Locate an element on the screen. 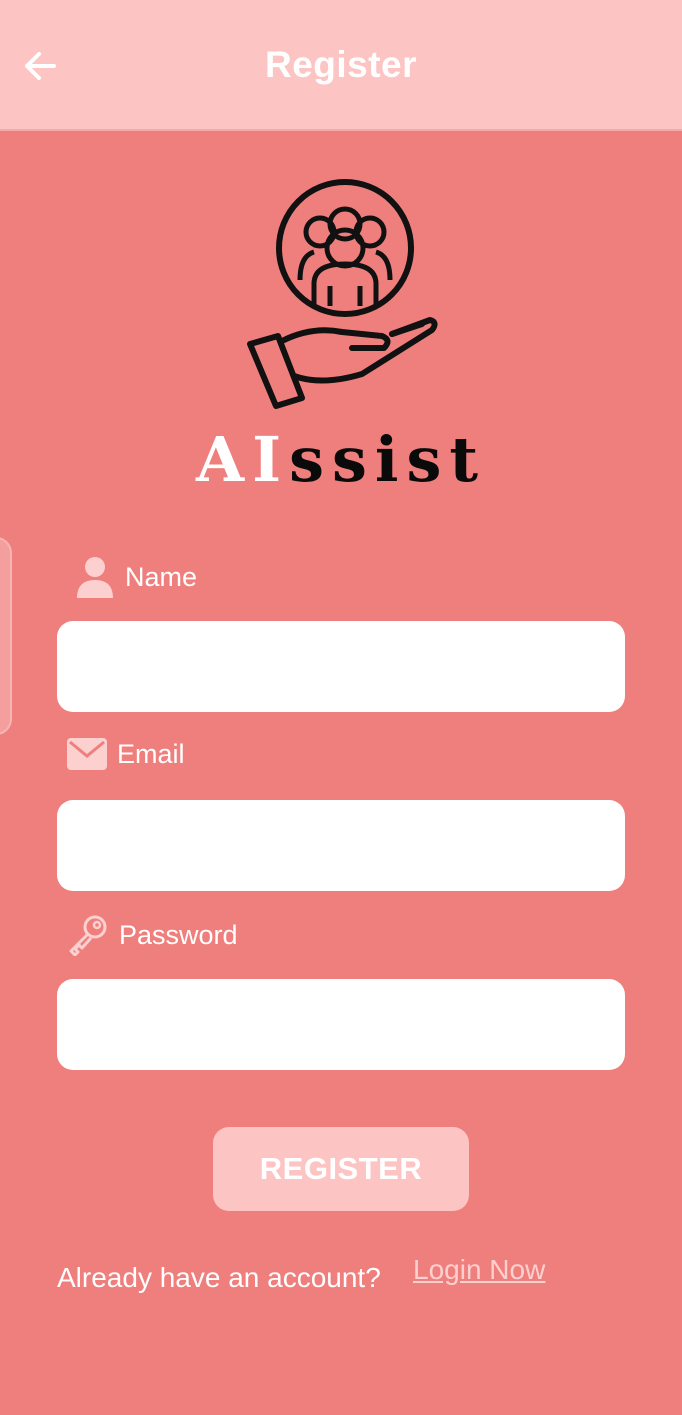 This screenshot has height=1415, width=682. email-input is located at coordinates (341, 845).